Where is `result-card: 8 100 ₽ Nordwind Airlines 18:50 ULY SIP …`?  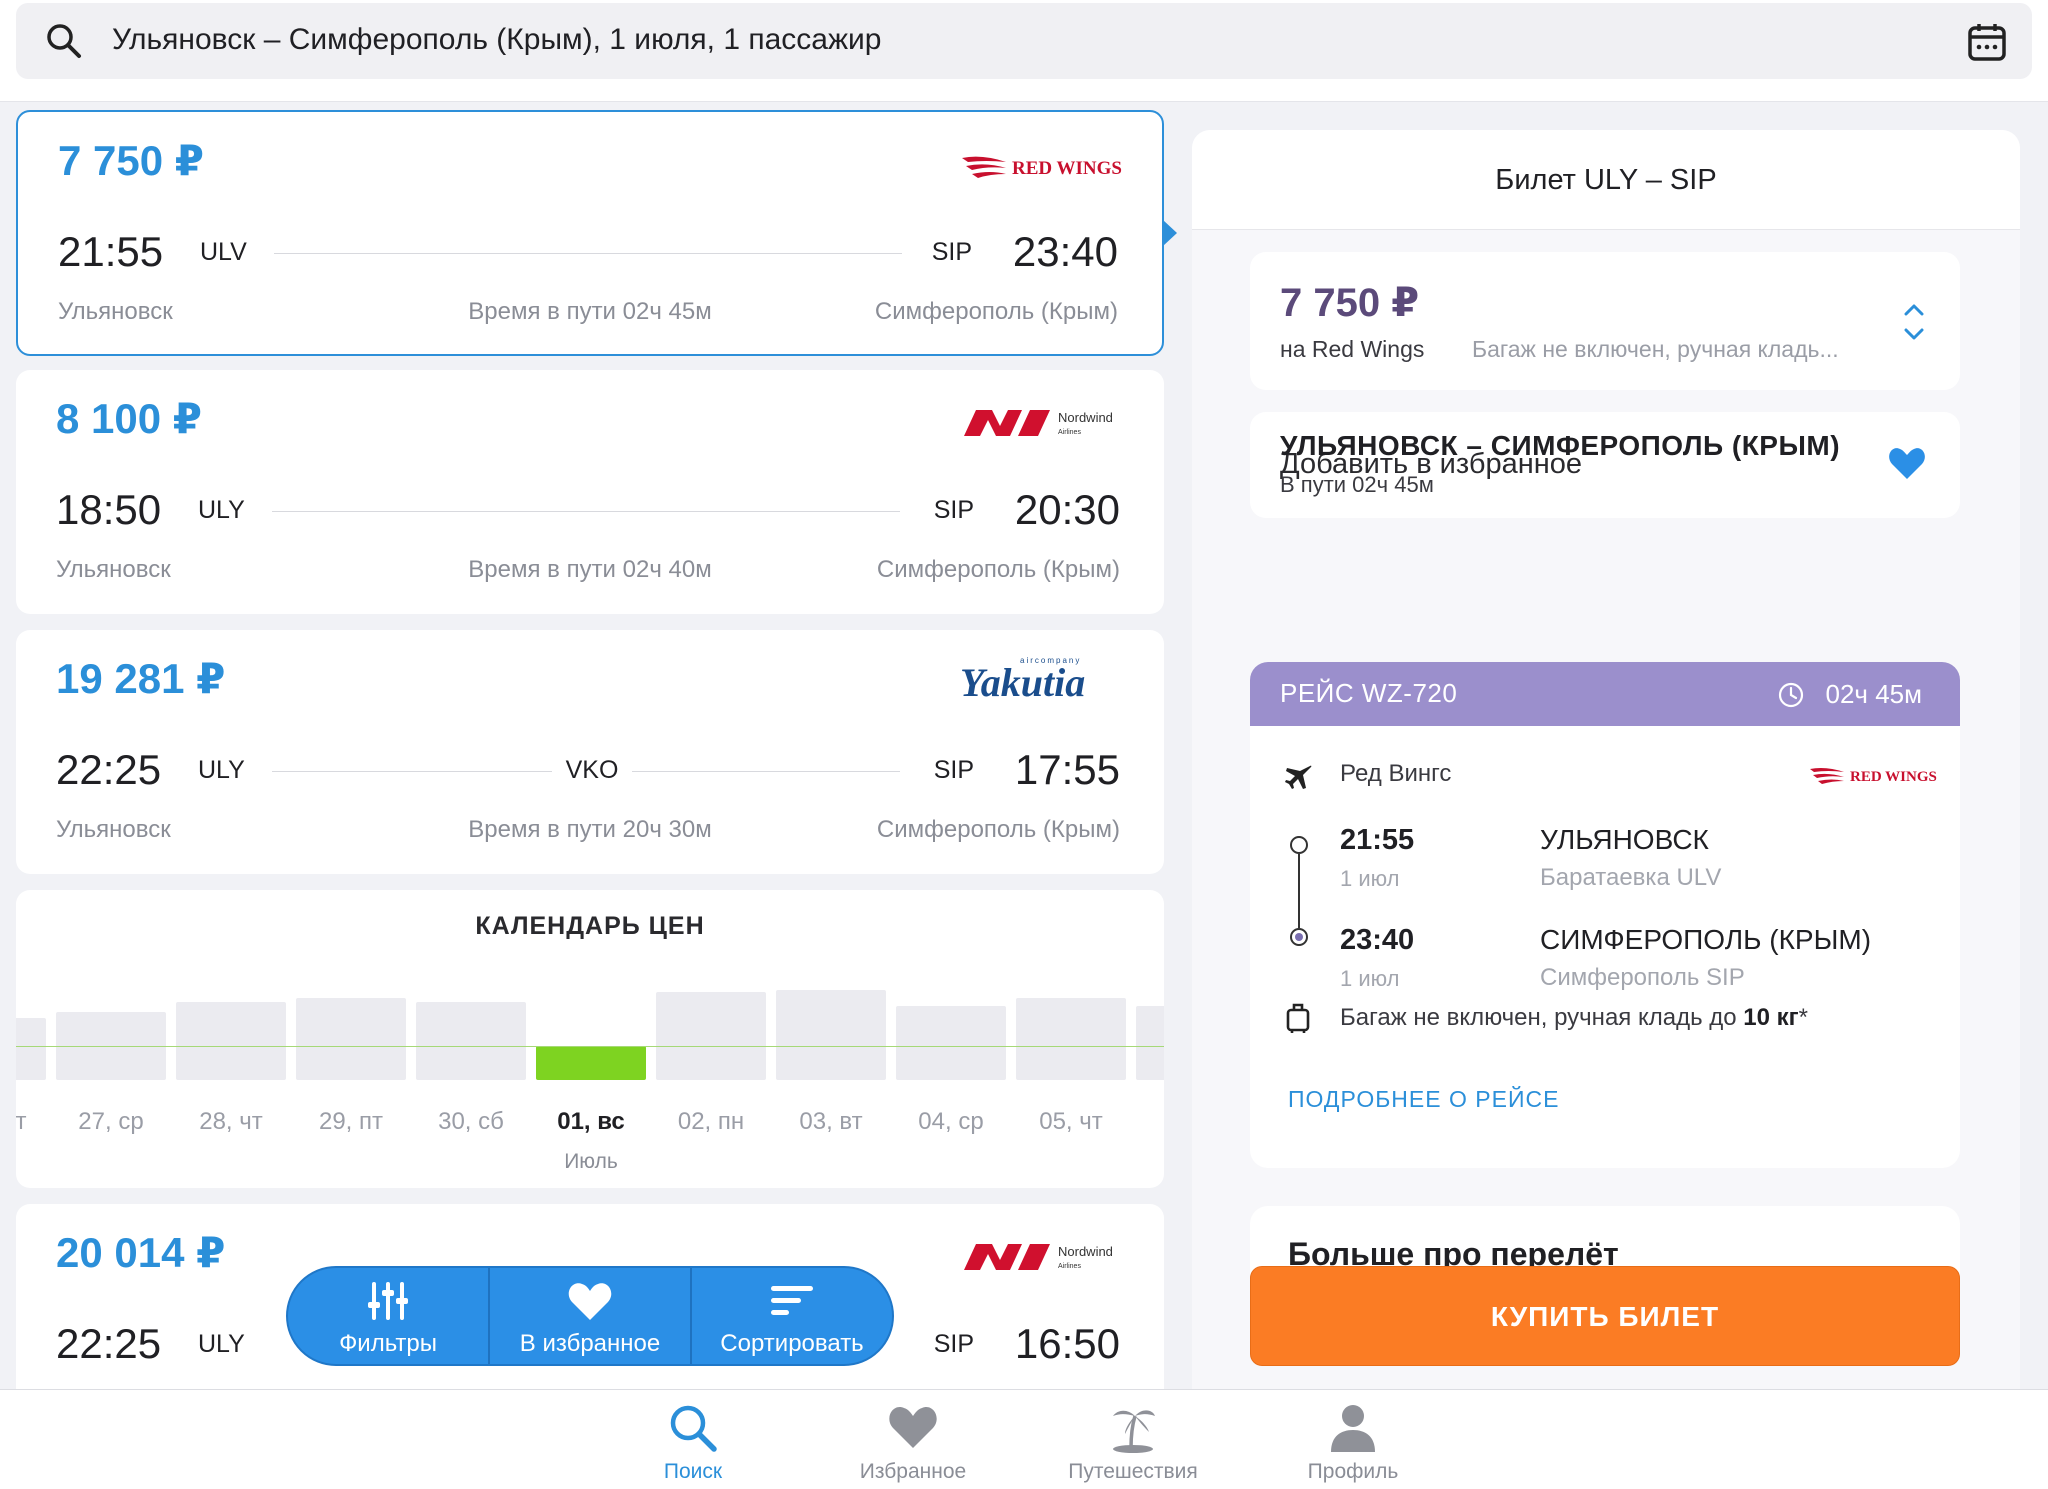 result-card: 8 100 ₽ Nordwind Airlines 18:50 ULY SIP … is located at coordinates (590, 492).